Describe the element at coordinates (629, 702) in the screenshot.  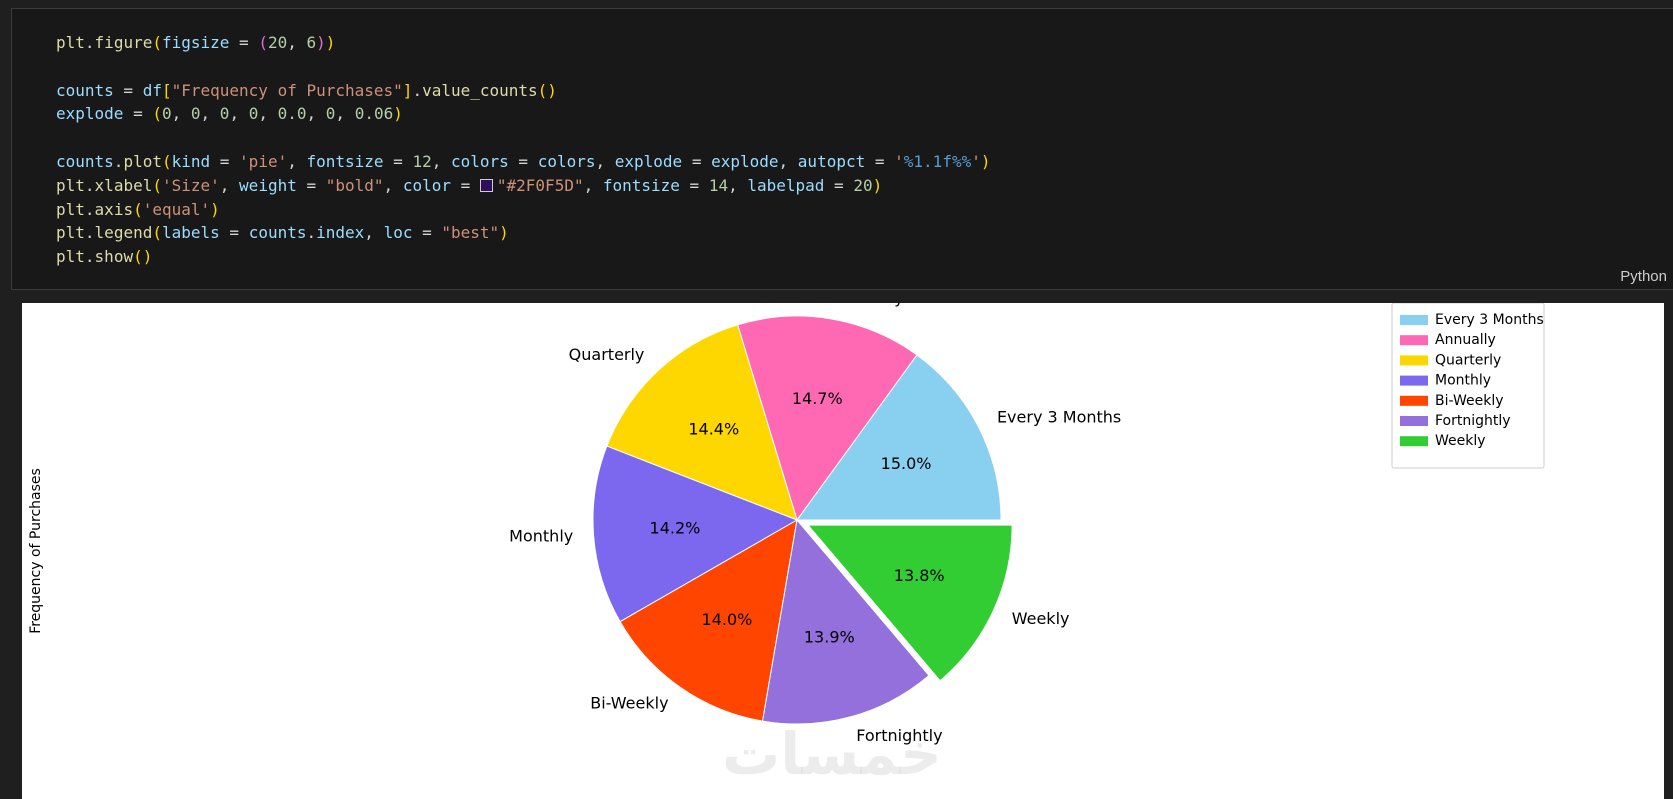
I see `pie-slice-label: Bi-Weekly` at that location.